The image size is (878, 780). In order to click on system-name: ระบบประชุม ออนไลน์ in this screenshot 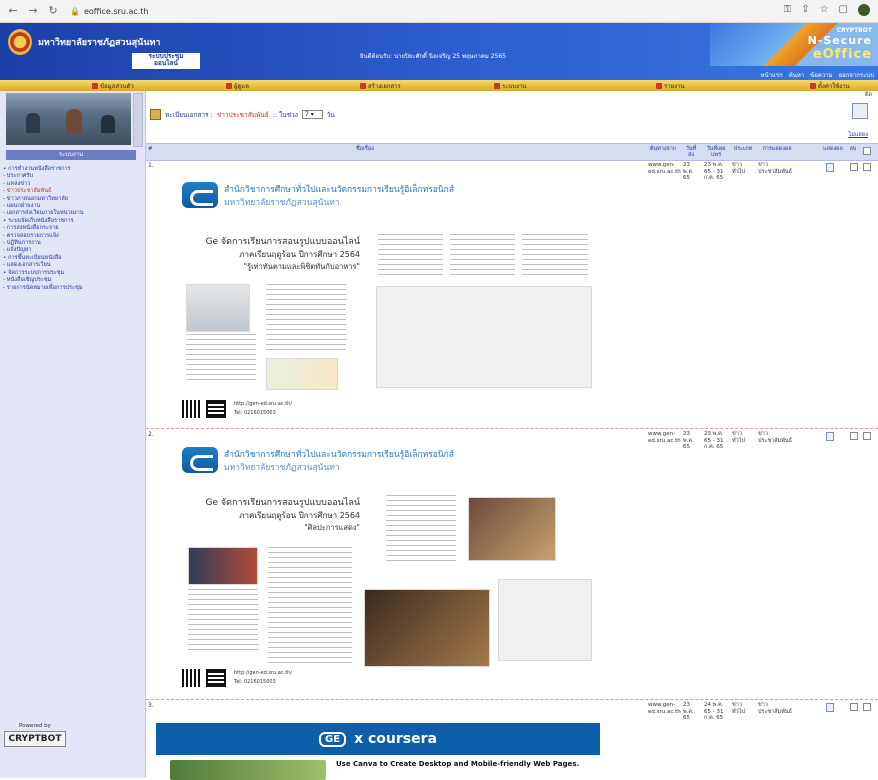, I will do `click(166, 61)`.